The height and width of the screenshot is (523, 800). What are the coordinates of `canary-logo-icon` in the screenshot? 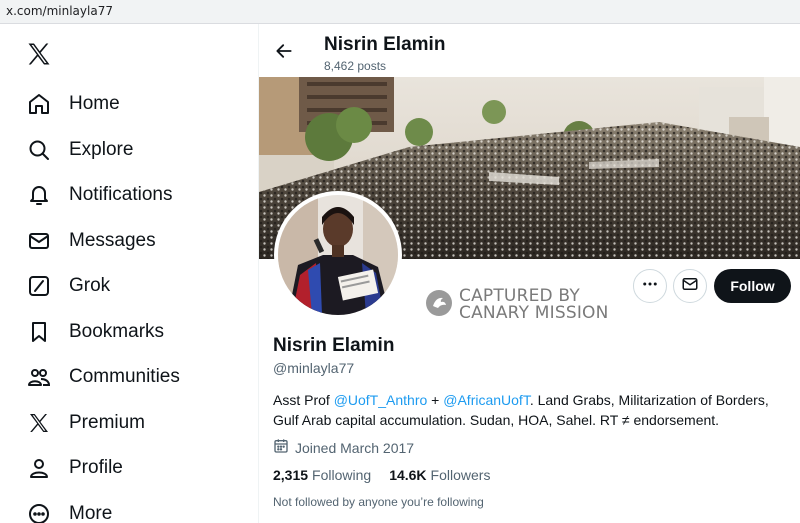 It's located at (439, 305).